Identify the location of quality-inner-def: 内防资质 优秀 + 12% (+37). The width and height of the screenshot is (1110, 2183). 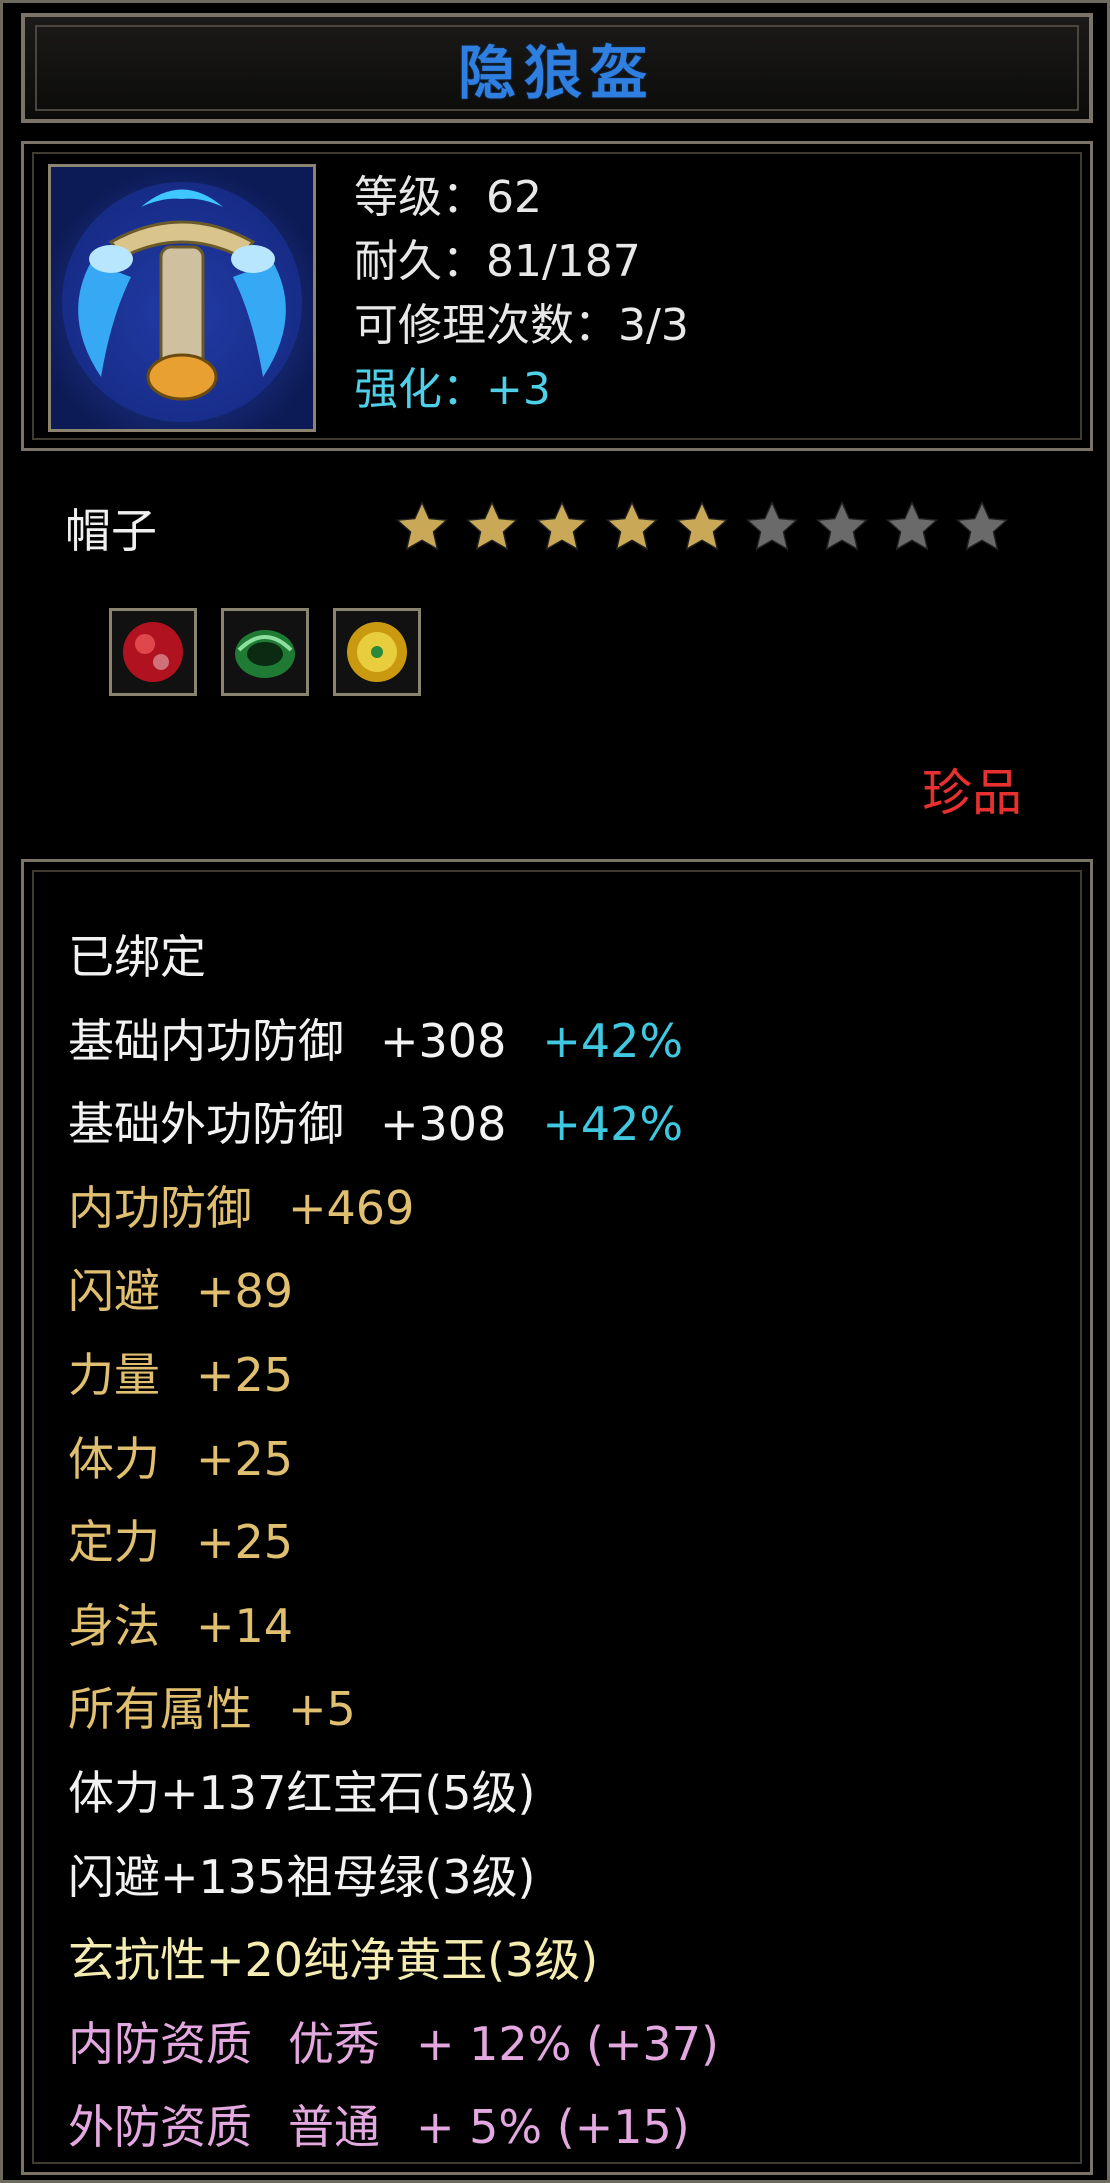
(393, 2043).